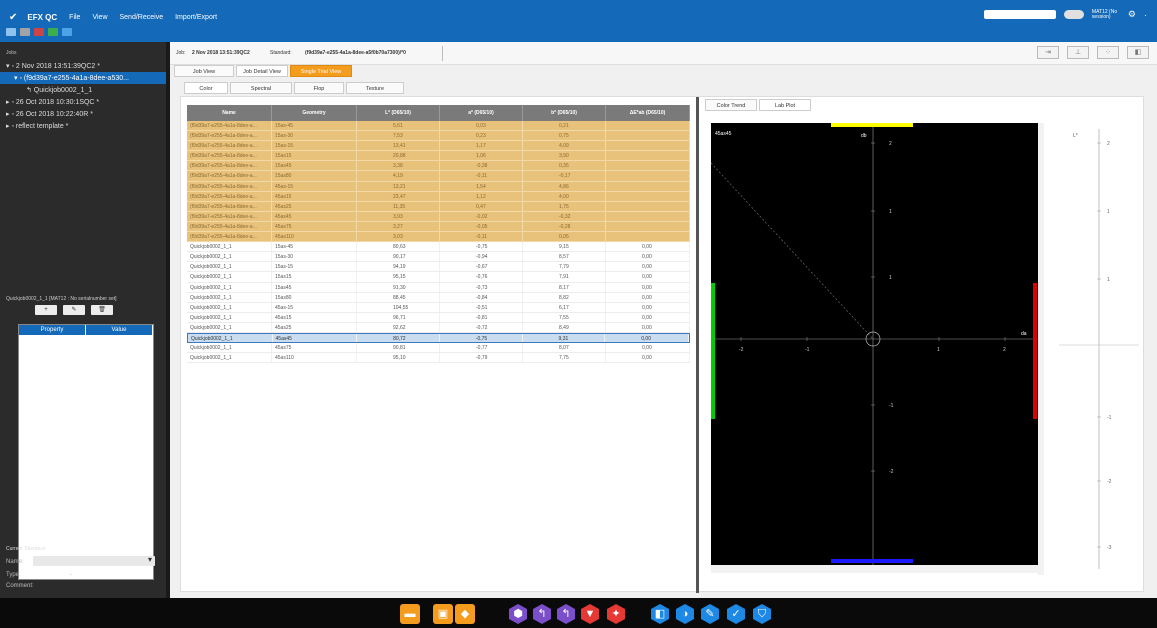 Image resolution: width=1157 pixels, height=628 pixels. Describe the element at coordinates (890, 144) in the screenshot. I see `y-tick-label: 2` at that location.